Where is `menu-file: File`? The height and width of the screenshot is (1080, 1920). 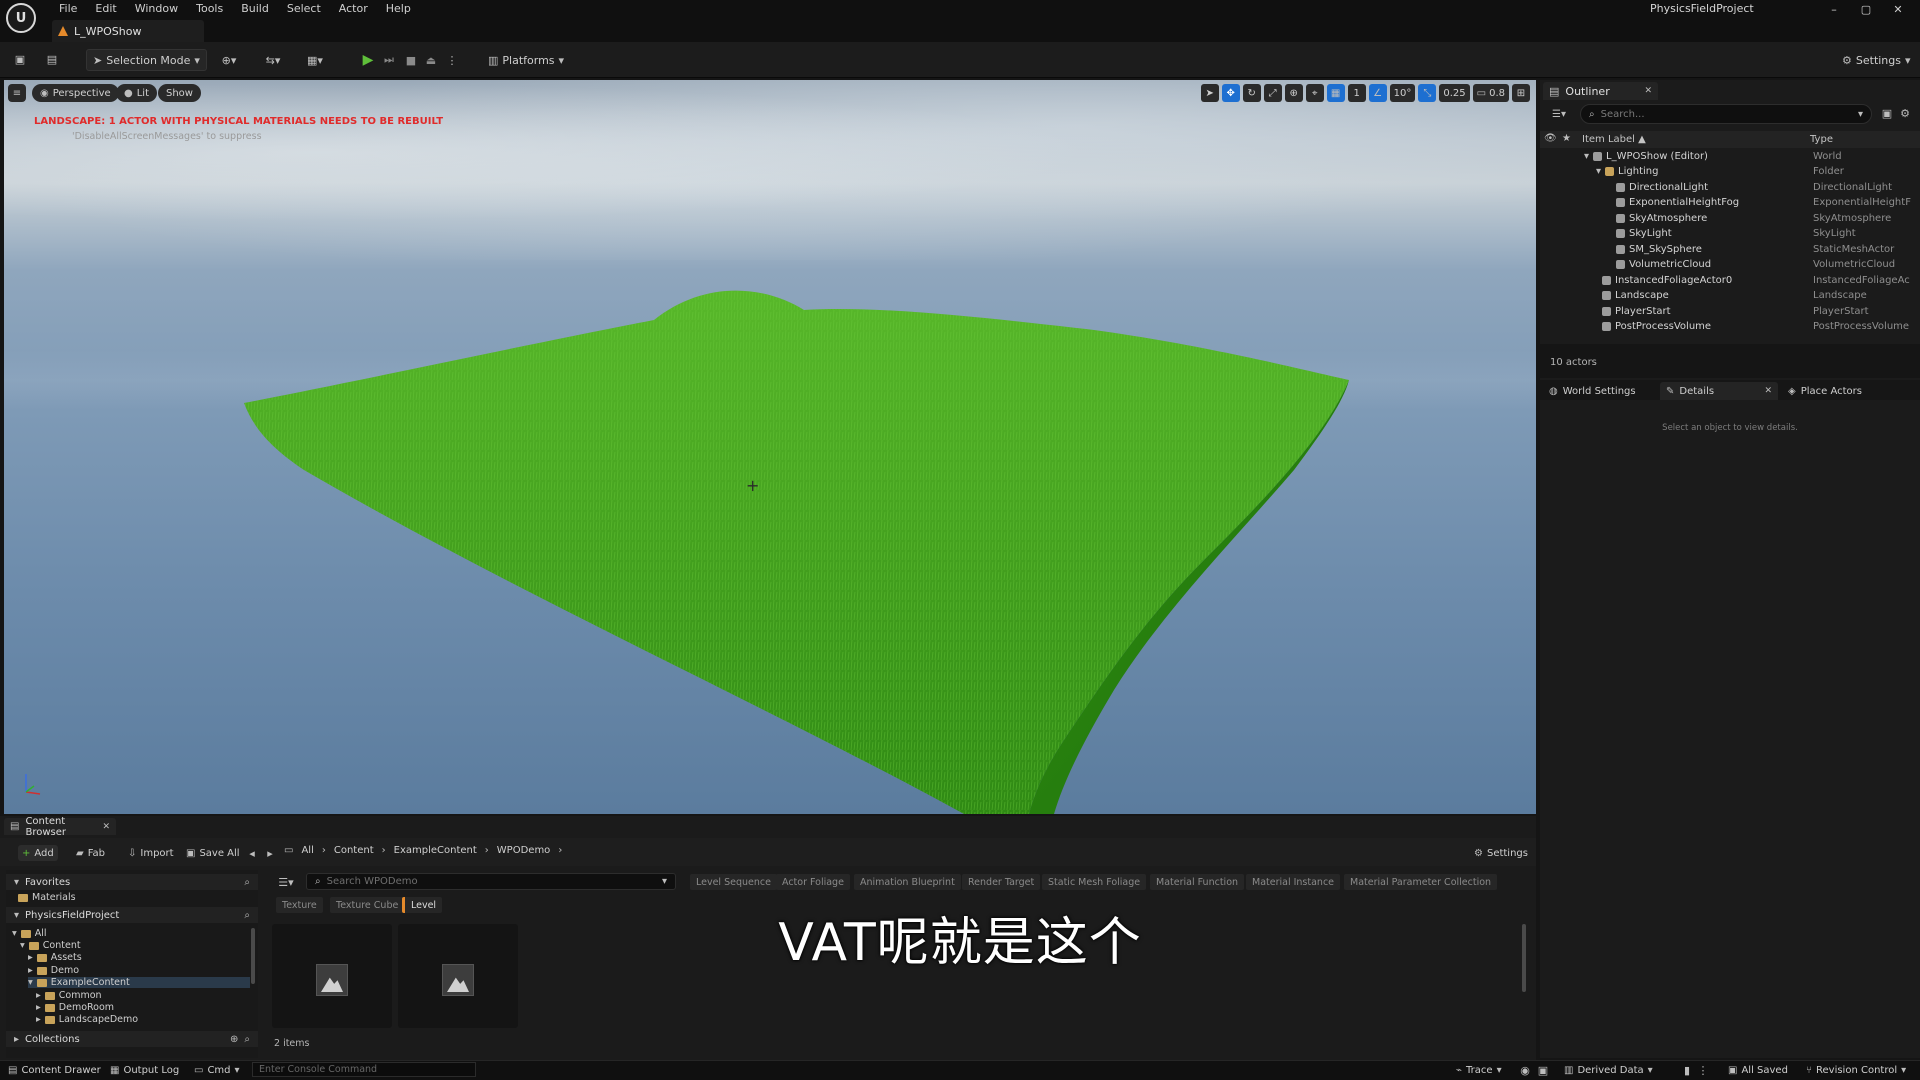 menu-file: File is located at coordinates (68, 9).